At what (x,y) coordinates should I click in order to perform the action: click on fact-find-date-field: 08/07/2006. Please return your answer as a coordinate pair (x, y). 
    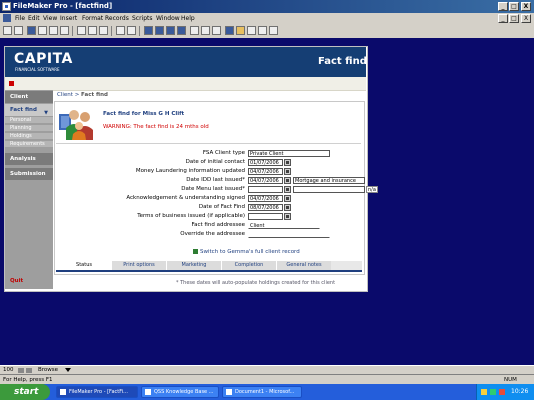
    Looking at the image, I should click on (265, 207).